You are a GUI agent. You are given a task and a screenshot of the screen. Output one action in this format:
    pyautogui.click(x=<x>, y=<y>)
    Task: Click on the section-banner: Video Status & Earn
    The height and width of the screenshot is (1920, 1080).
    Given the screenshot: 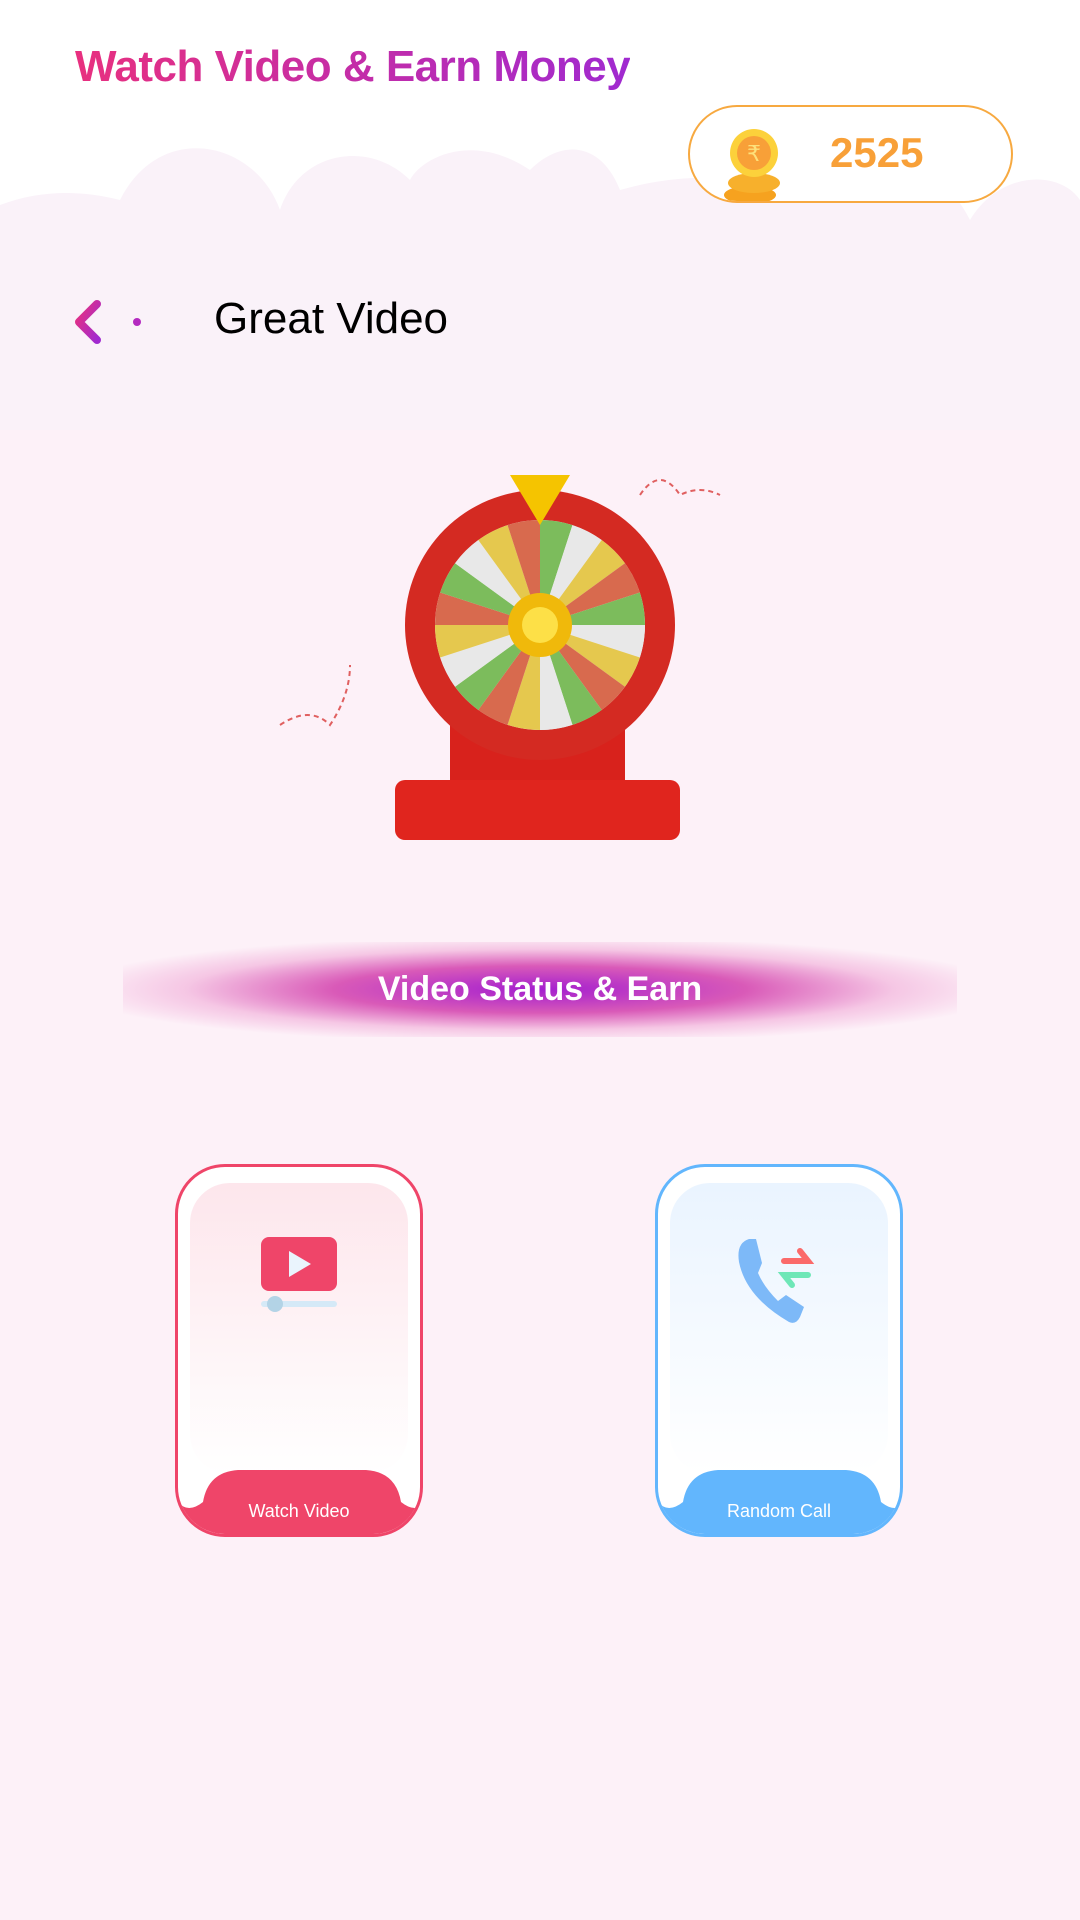 What is the action you would take?
    pyautogui.click(x=540, y=989)
    